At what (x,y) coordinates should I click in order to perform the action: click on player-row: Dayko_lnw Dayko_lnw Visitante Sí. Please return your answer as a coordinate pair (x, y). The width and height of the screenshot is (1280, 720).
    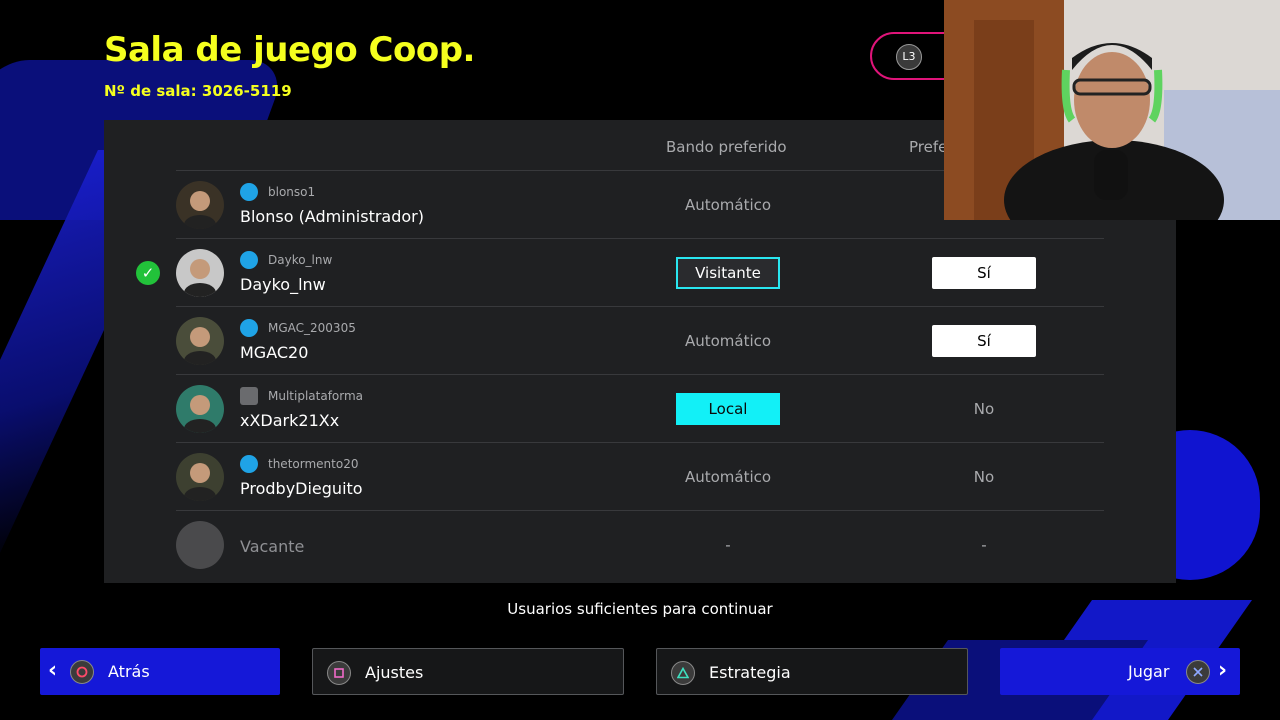
    Looking at the image, I should click on (640, 272).